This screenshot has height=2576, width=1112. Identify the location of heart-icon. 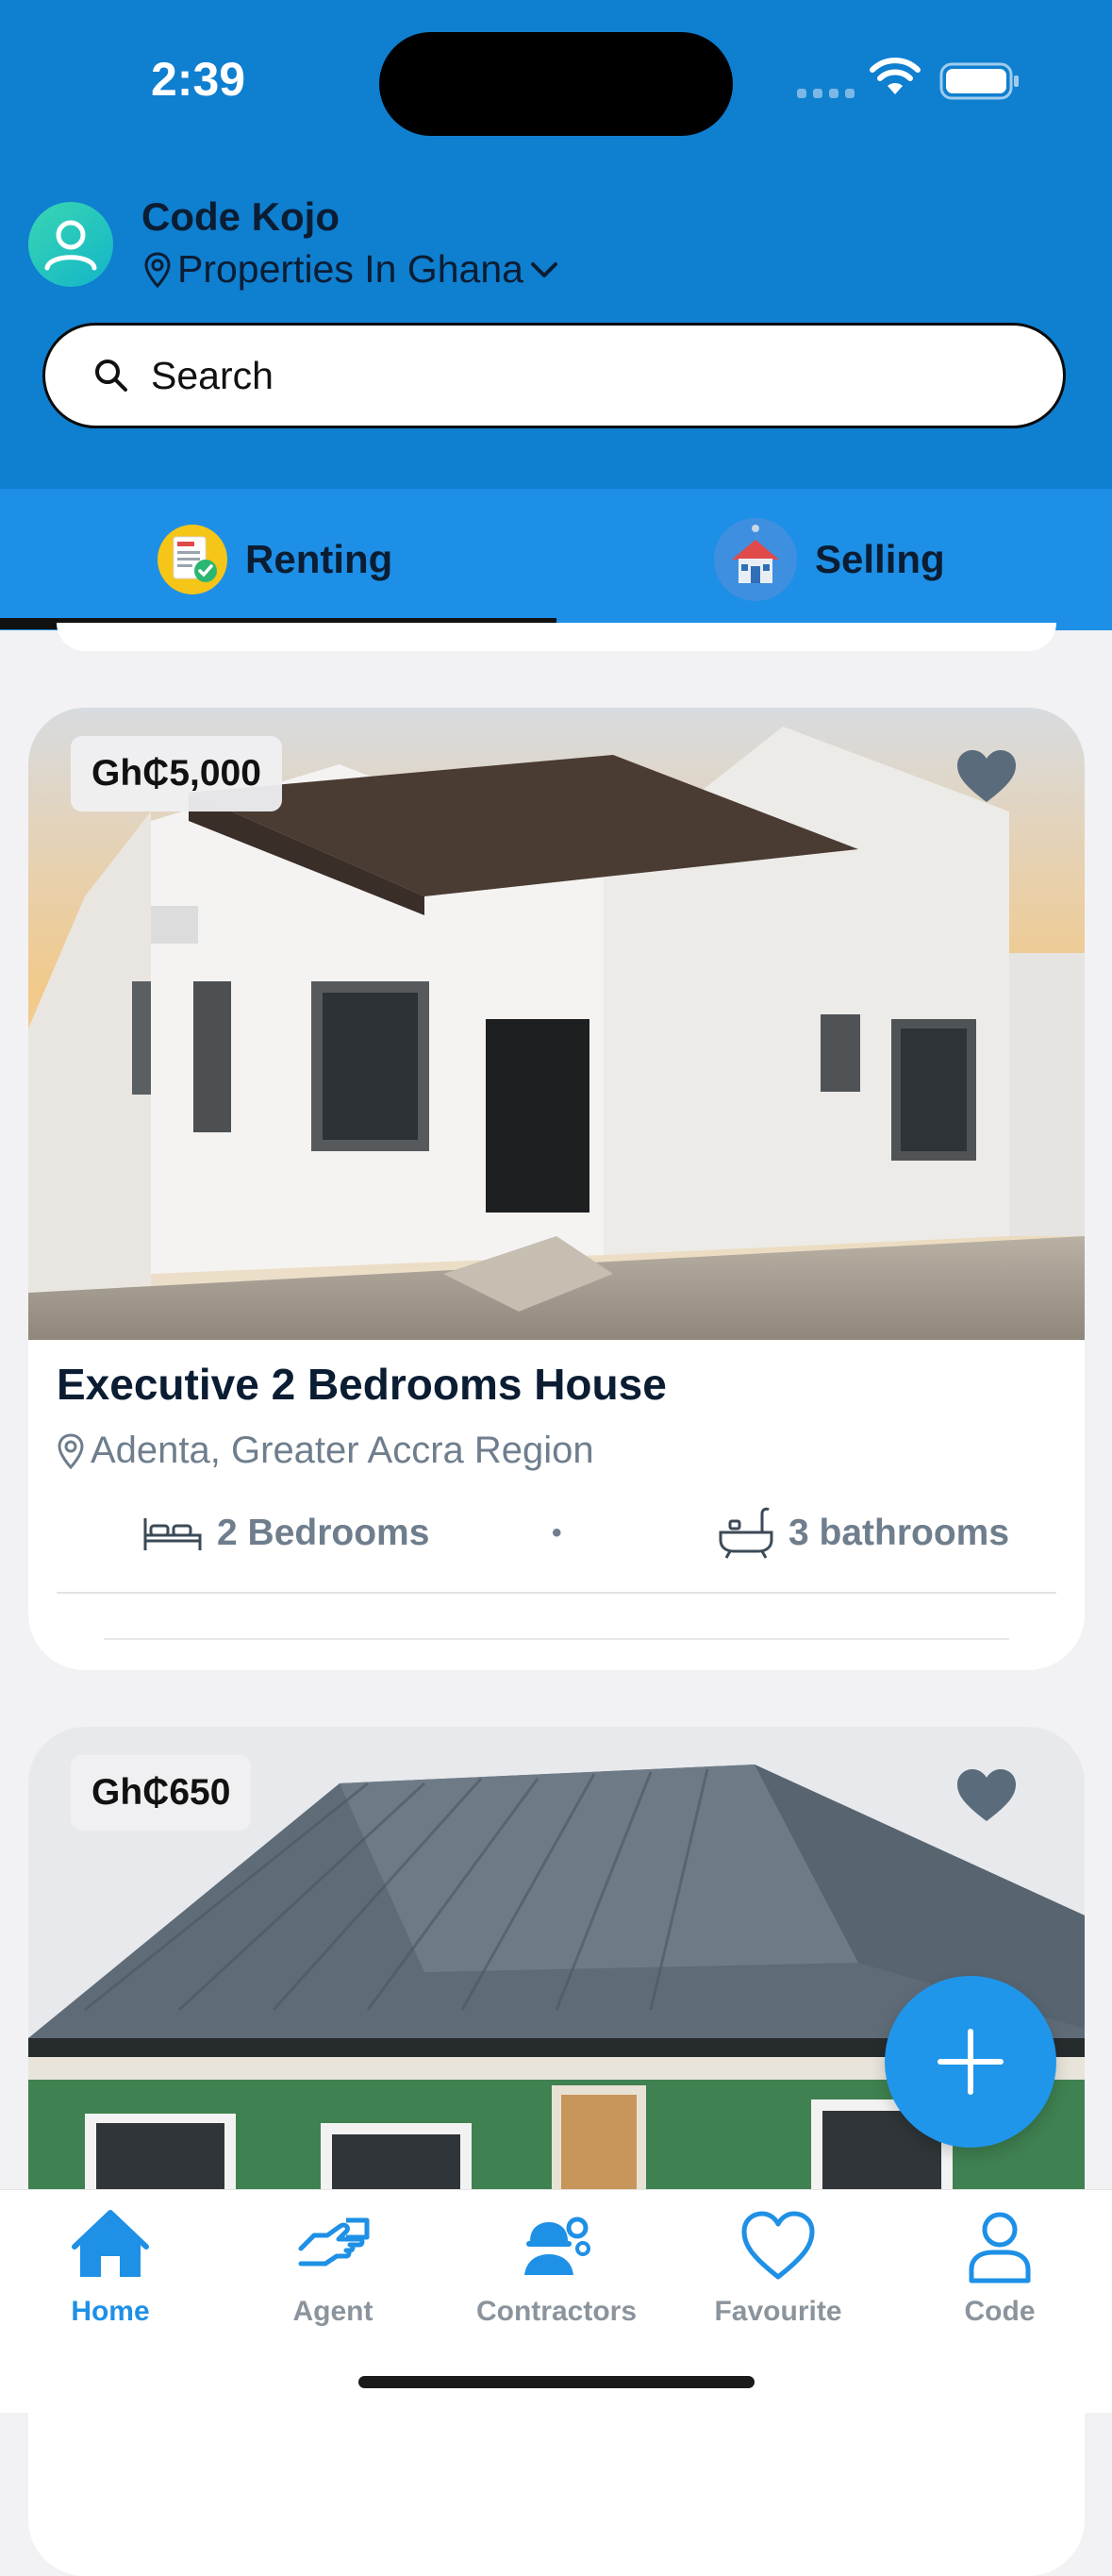
(778, 2245).